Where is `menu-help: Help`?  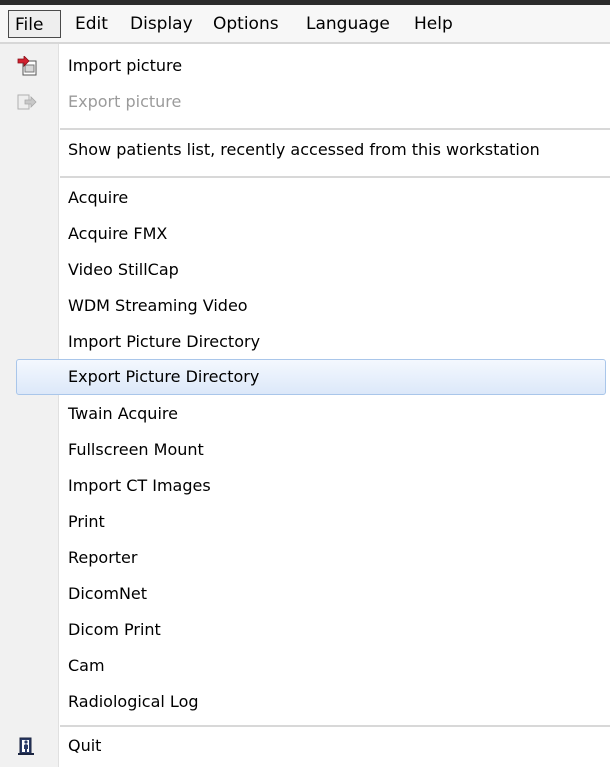
menu-help: Help is located at coordinates (433, 24).